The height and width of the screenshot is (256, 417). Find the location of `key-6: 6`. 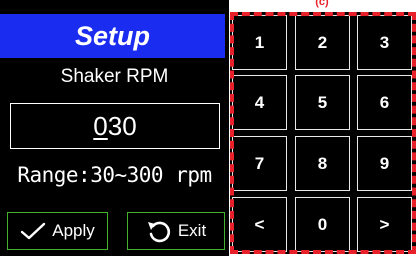

key-6: 6 is located at coordinates (384, 102).